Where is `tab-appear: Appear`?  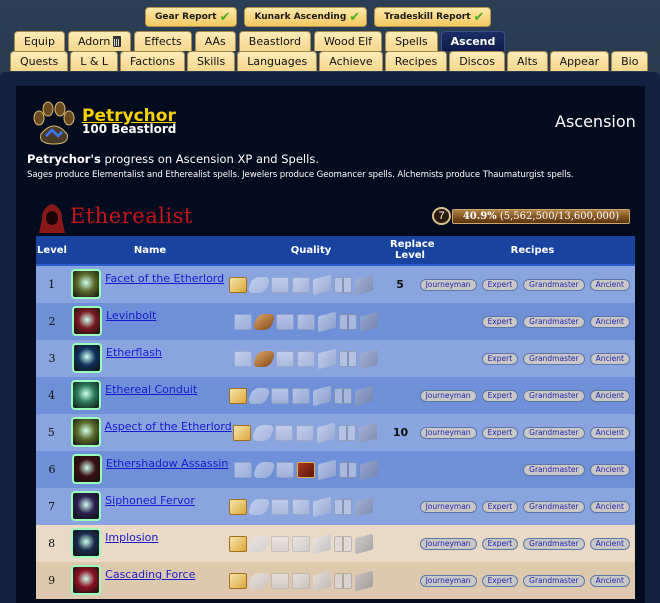
tab-appear: Appear is located at coordinates (579, 61).